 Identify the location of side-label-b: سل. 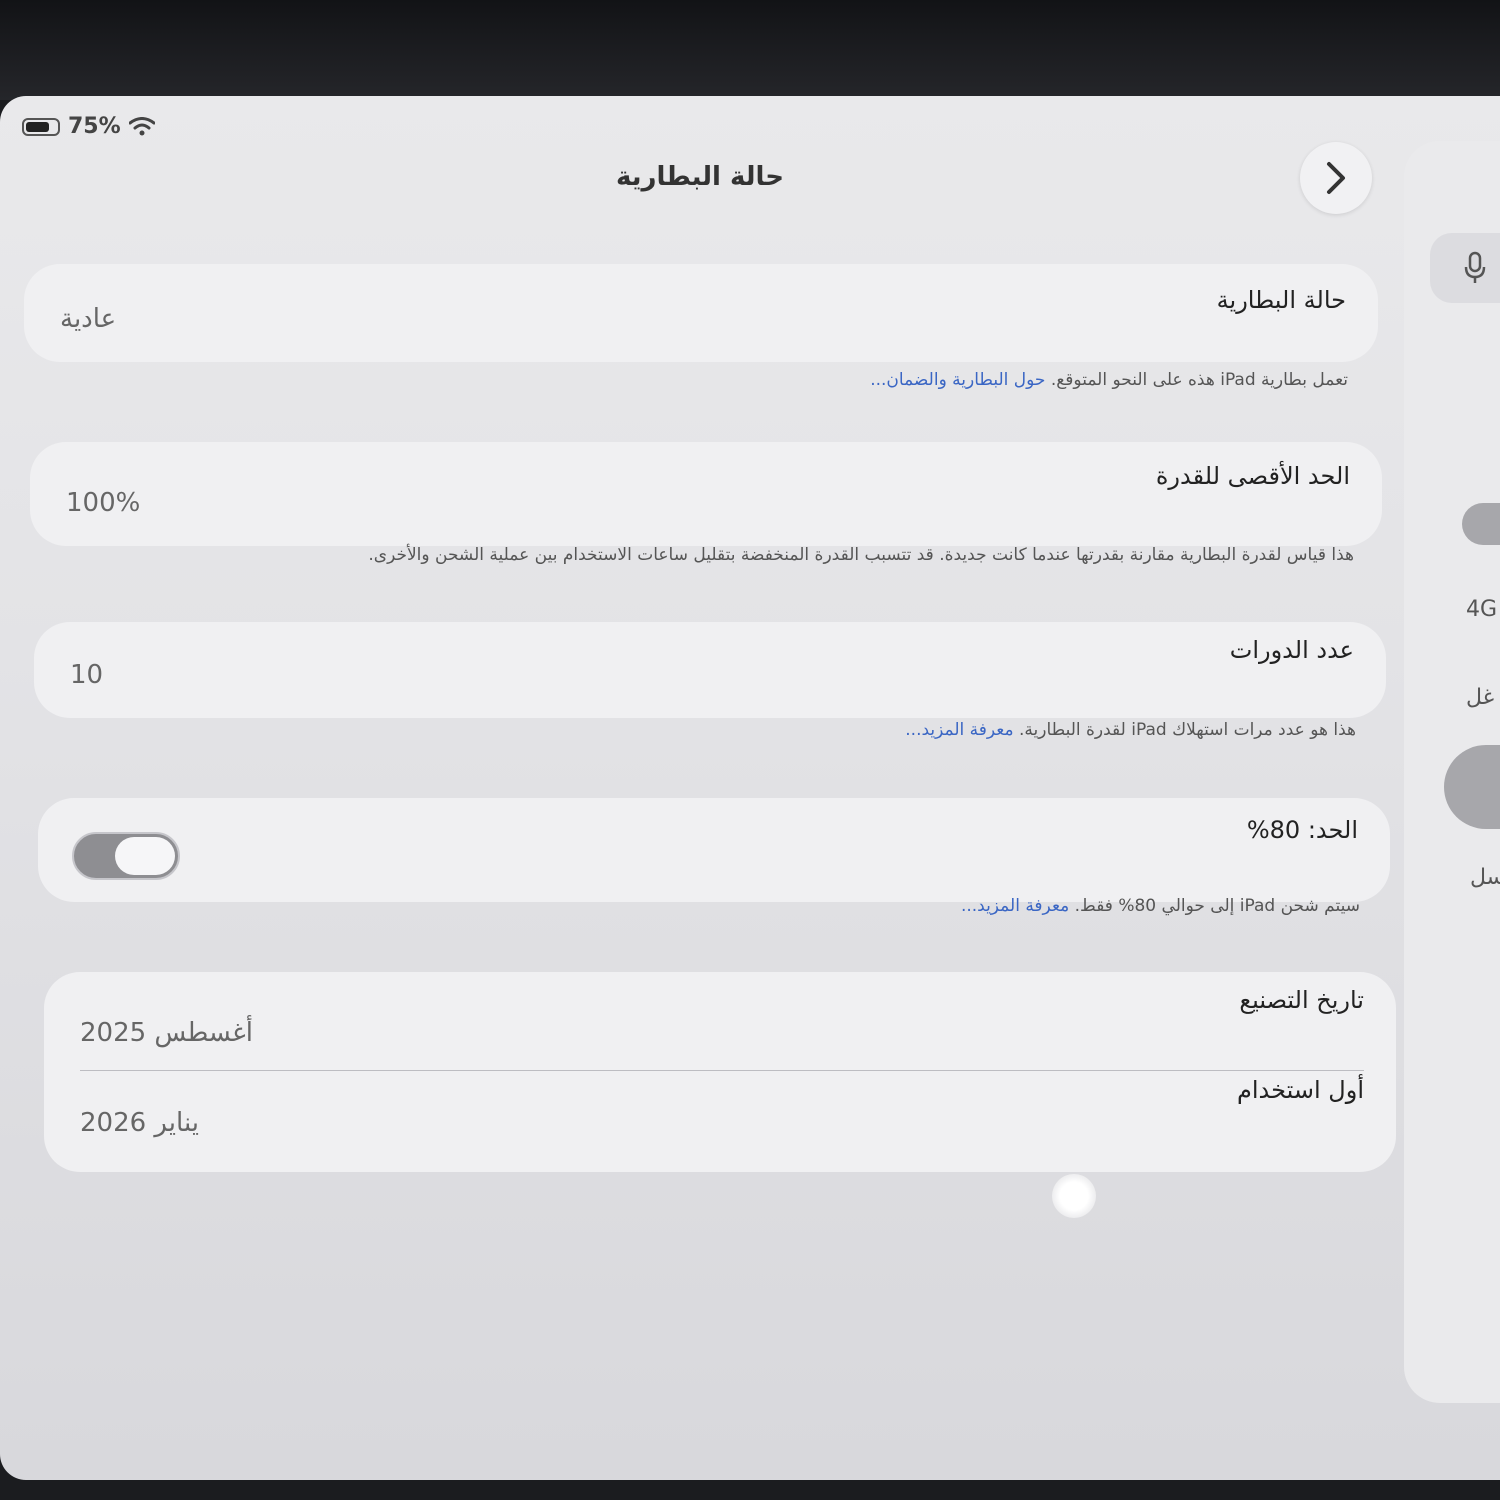
(1485, 877).